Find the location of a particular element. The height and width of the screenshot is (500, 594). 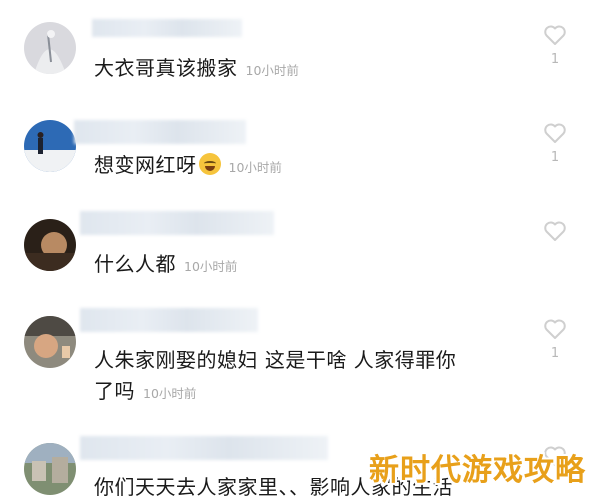

grimacing-face-icon is located at coordinates (209, 164).